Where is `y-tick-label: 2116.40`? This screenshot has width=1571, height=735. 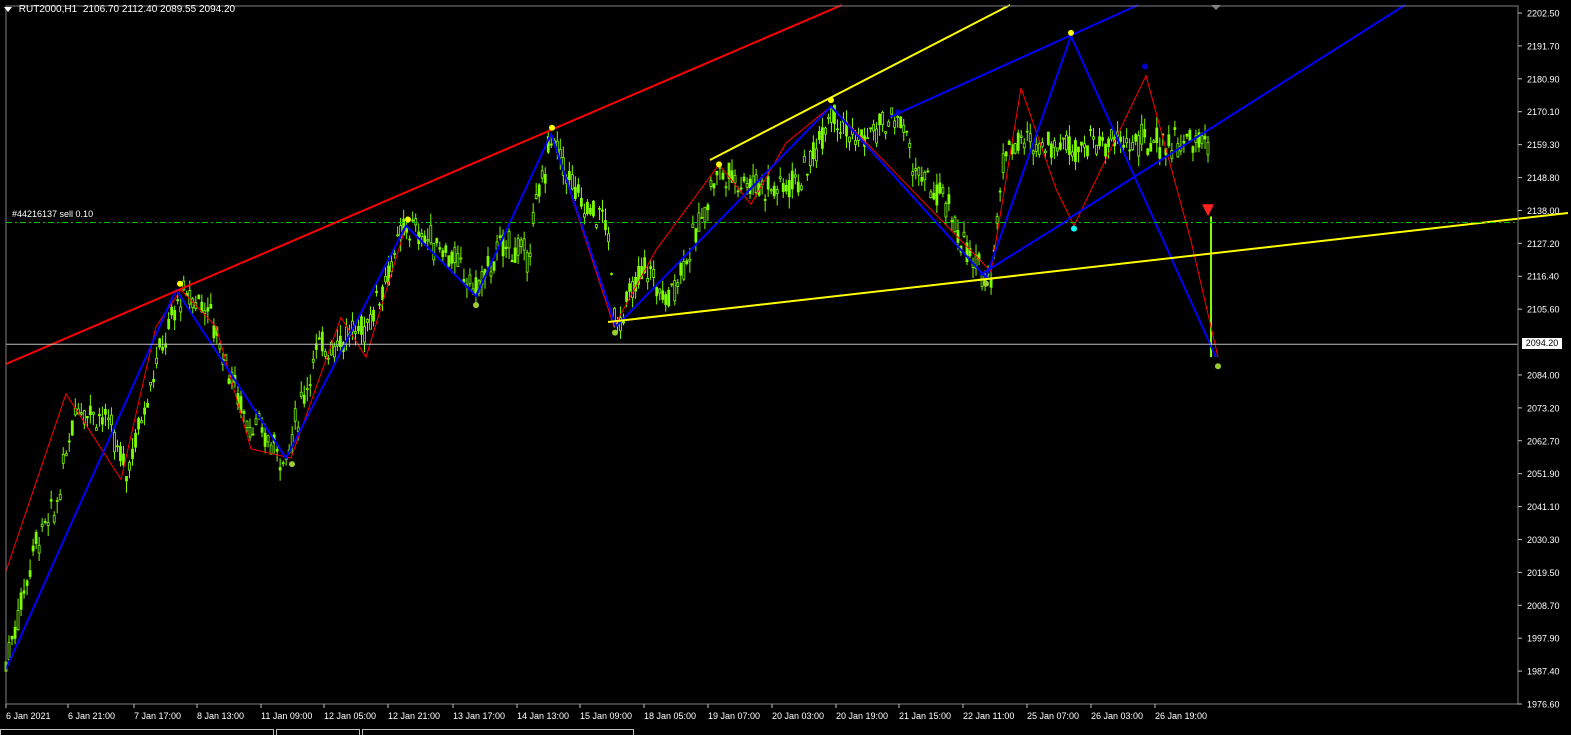 y-tick-label: 2116.40 is located at coordinates (1543, 277).